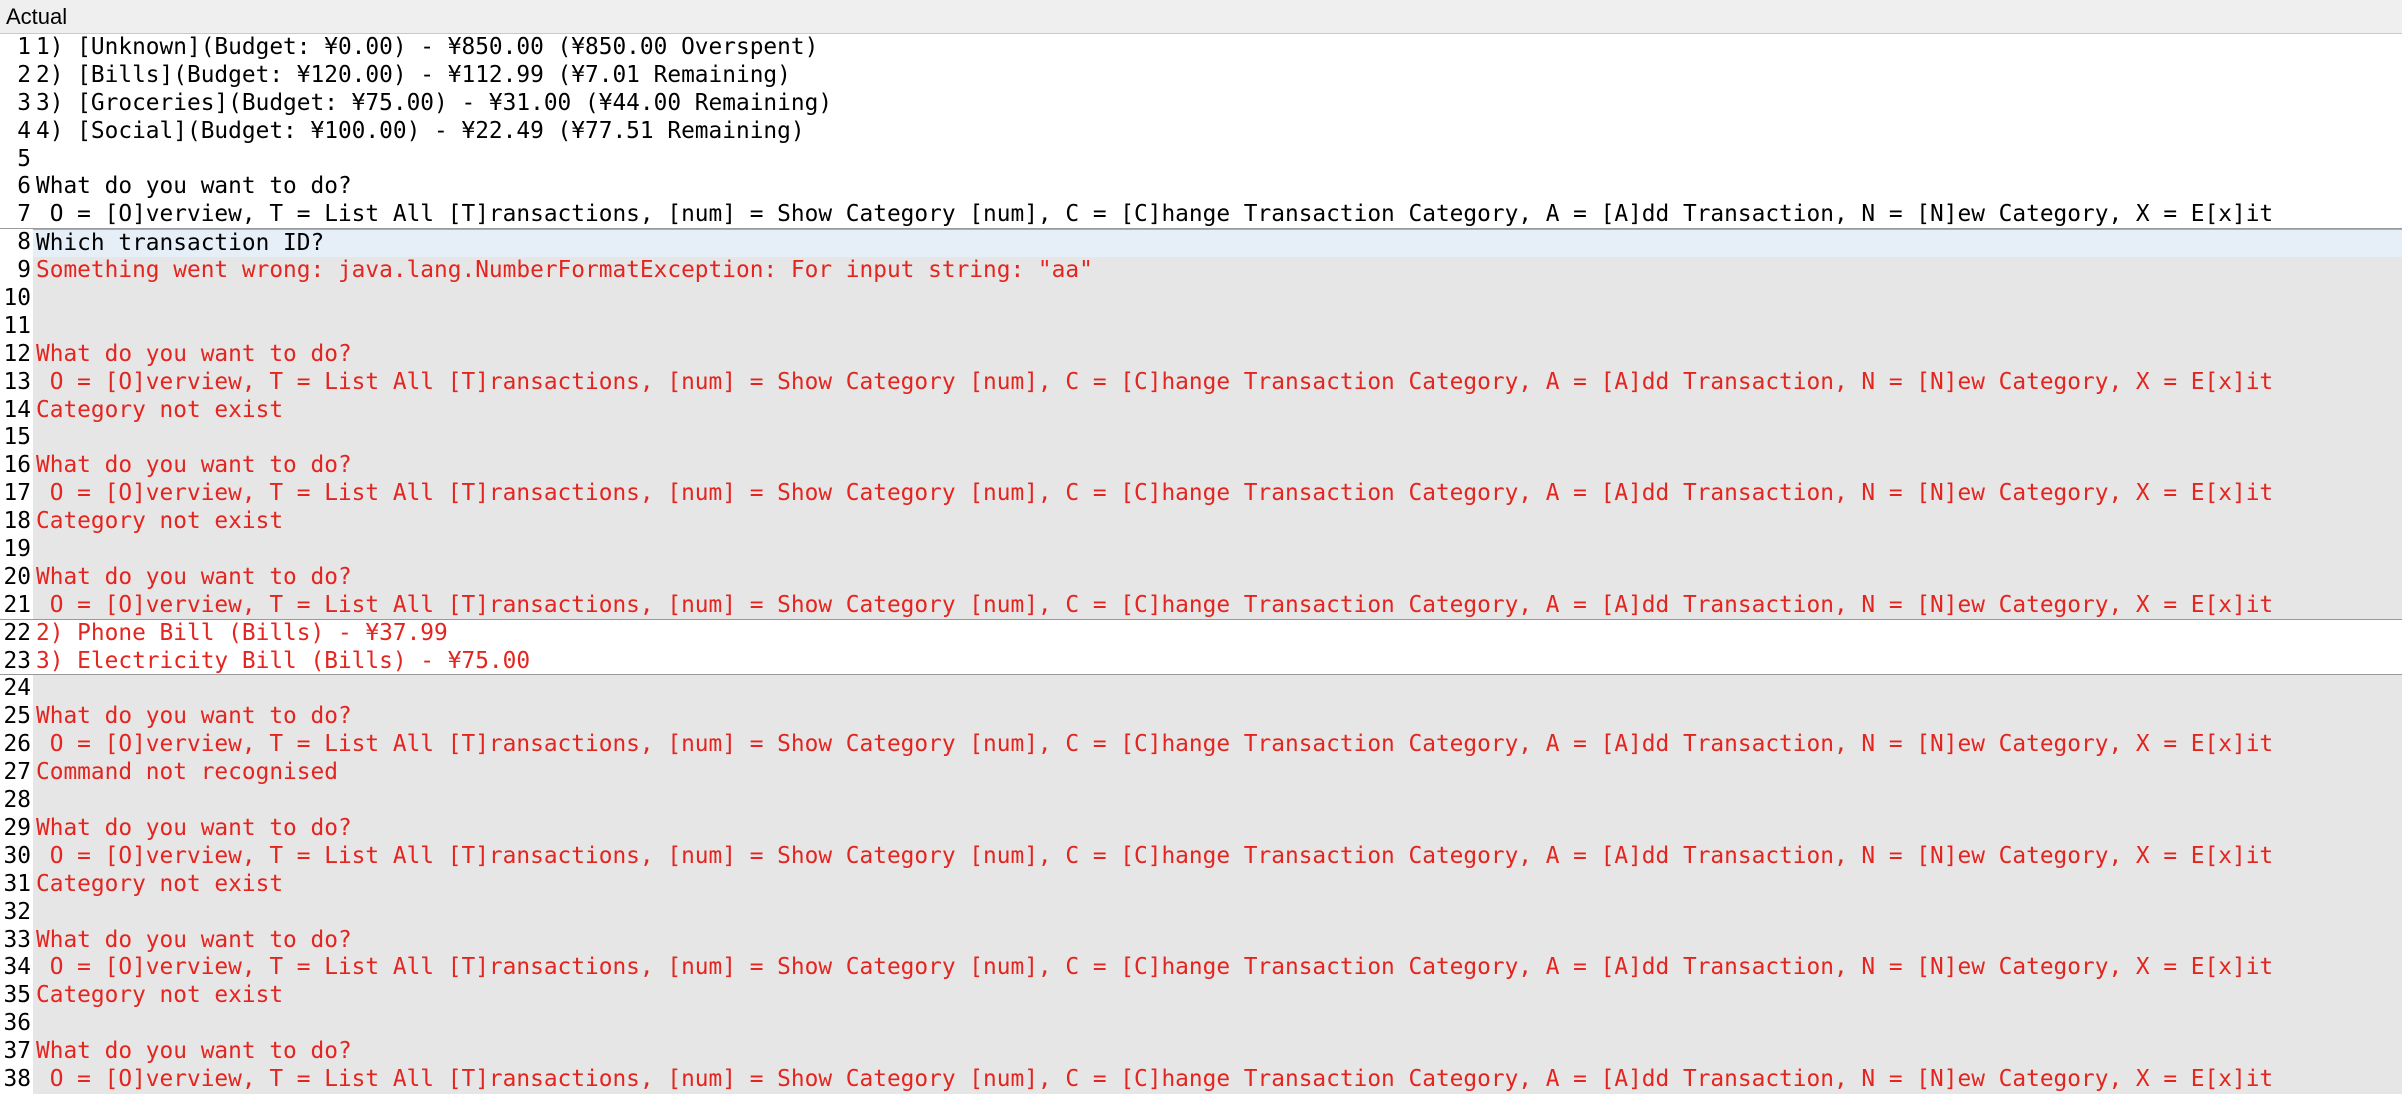 Image resolution: width=2402 pixels, height=1100 pixels. I want to click on line-number: 19, so click(16, 550).